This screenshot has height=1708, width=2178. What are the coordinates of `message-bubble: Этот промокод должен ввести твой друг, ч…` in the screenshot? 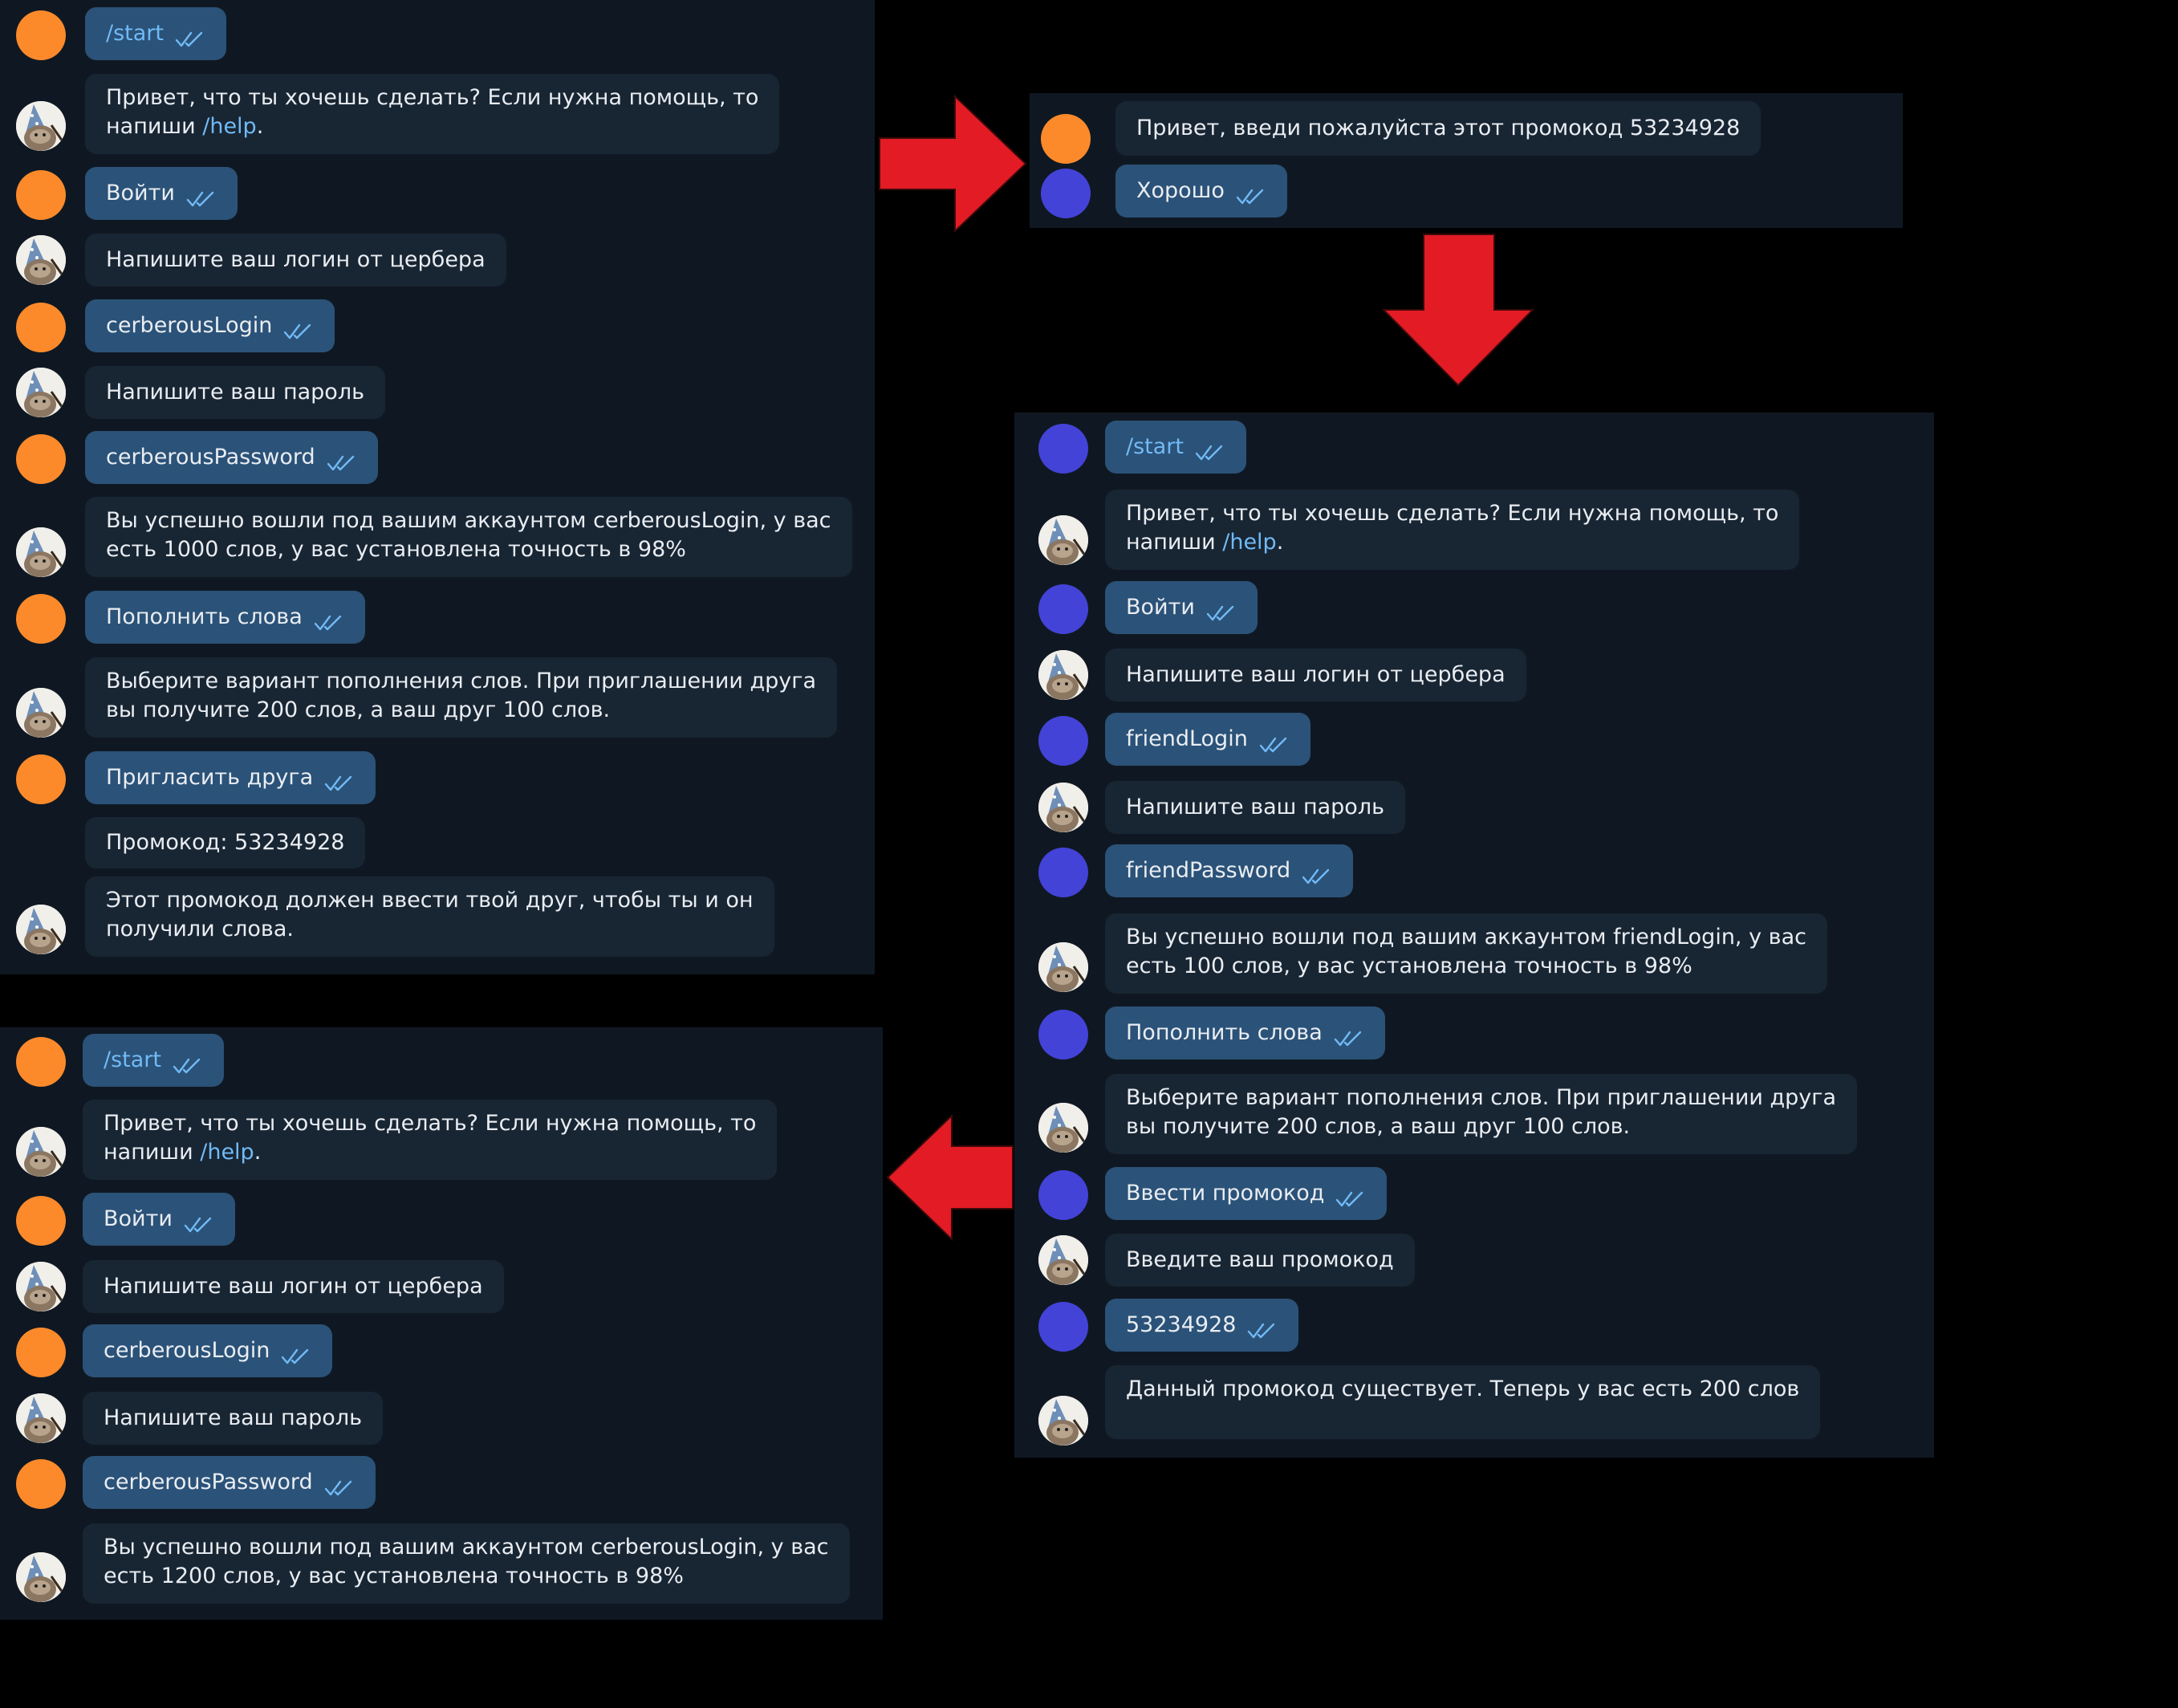 It's located at (429, 916).